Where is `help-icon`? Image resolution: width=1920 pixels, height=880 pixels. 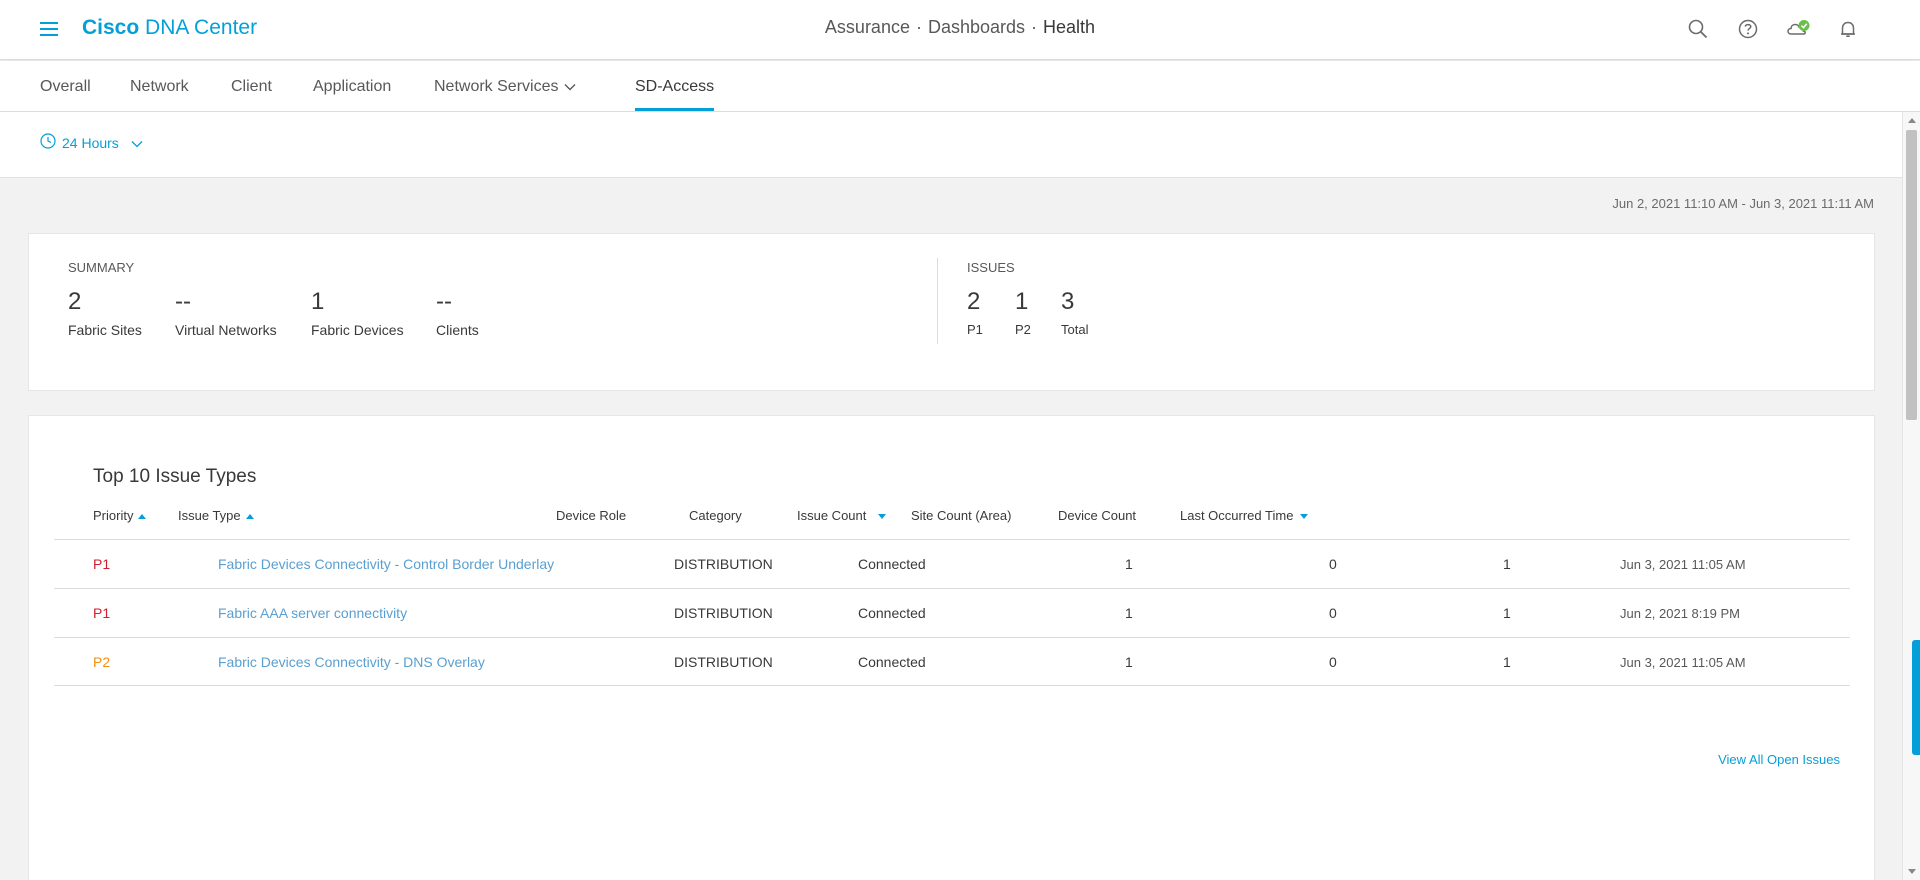
help-icon is located at coordinates (1748, 29).